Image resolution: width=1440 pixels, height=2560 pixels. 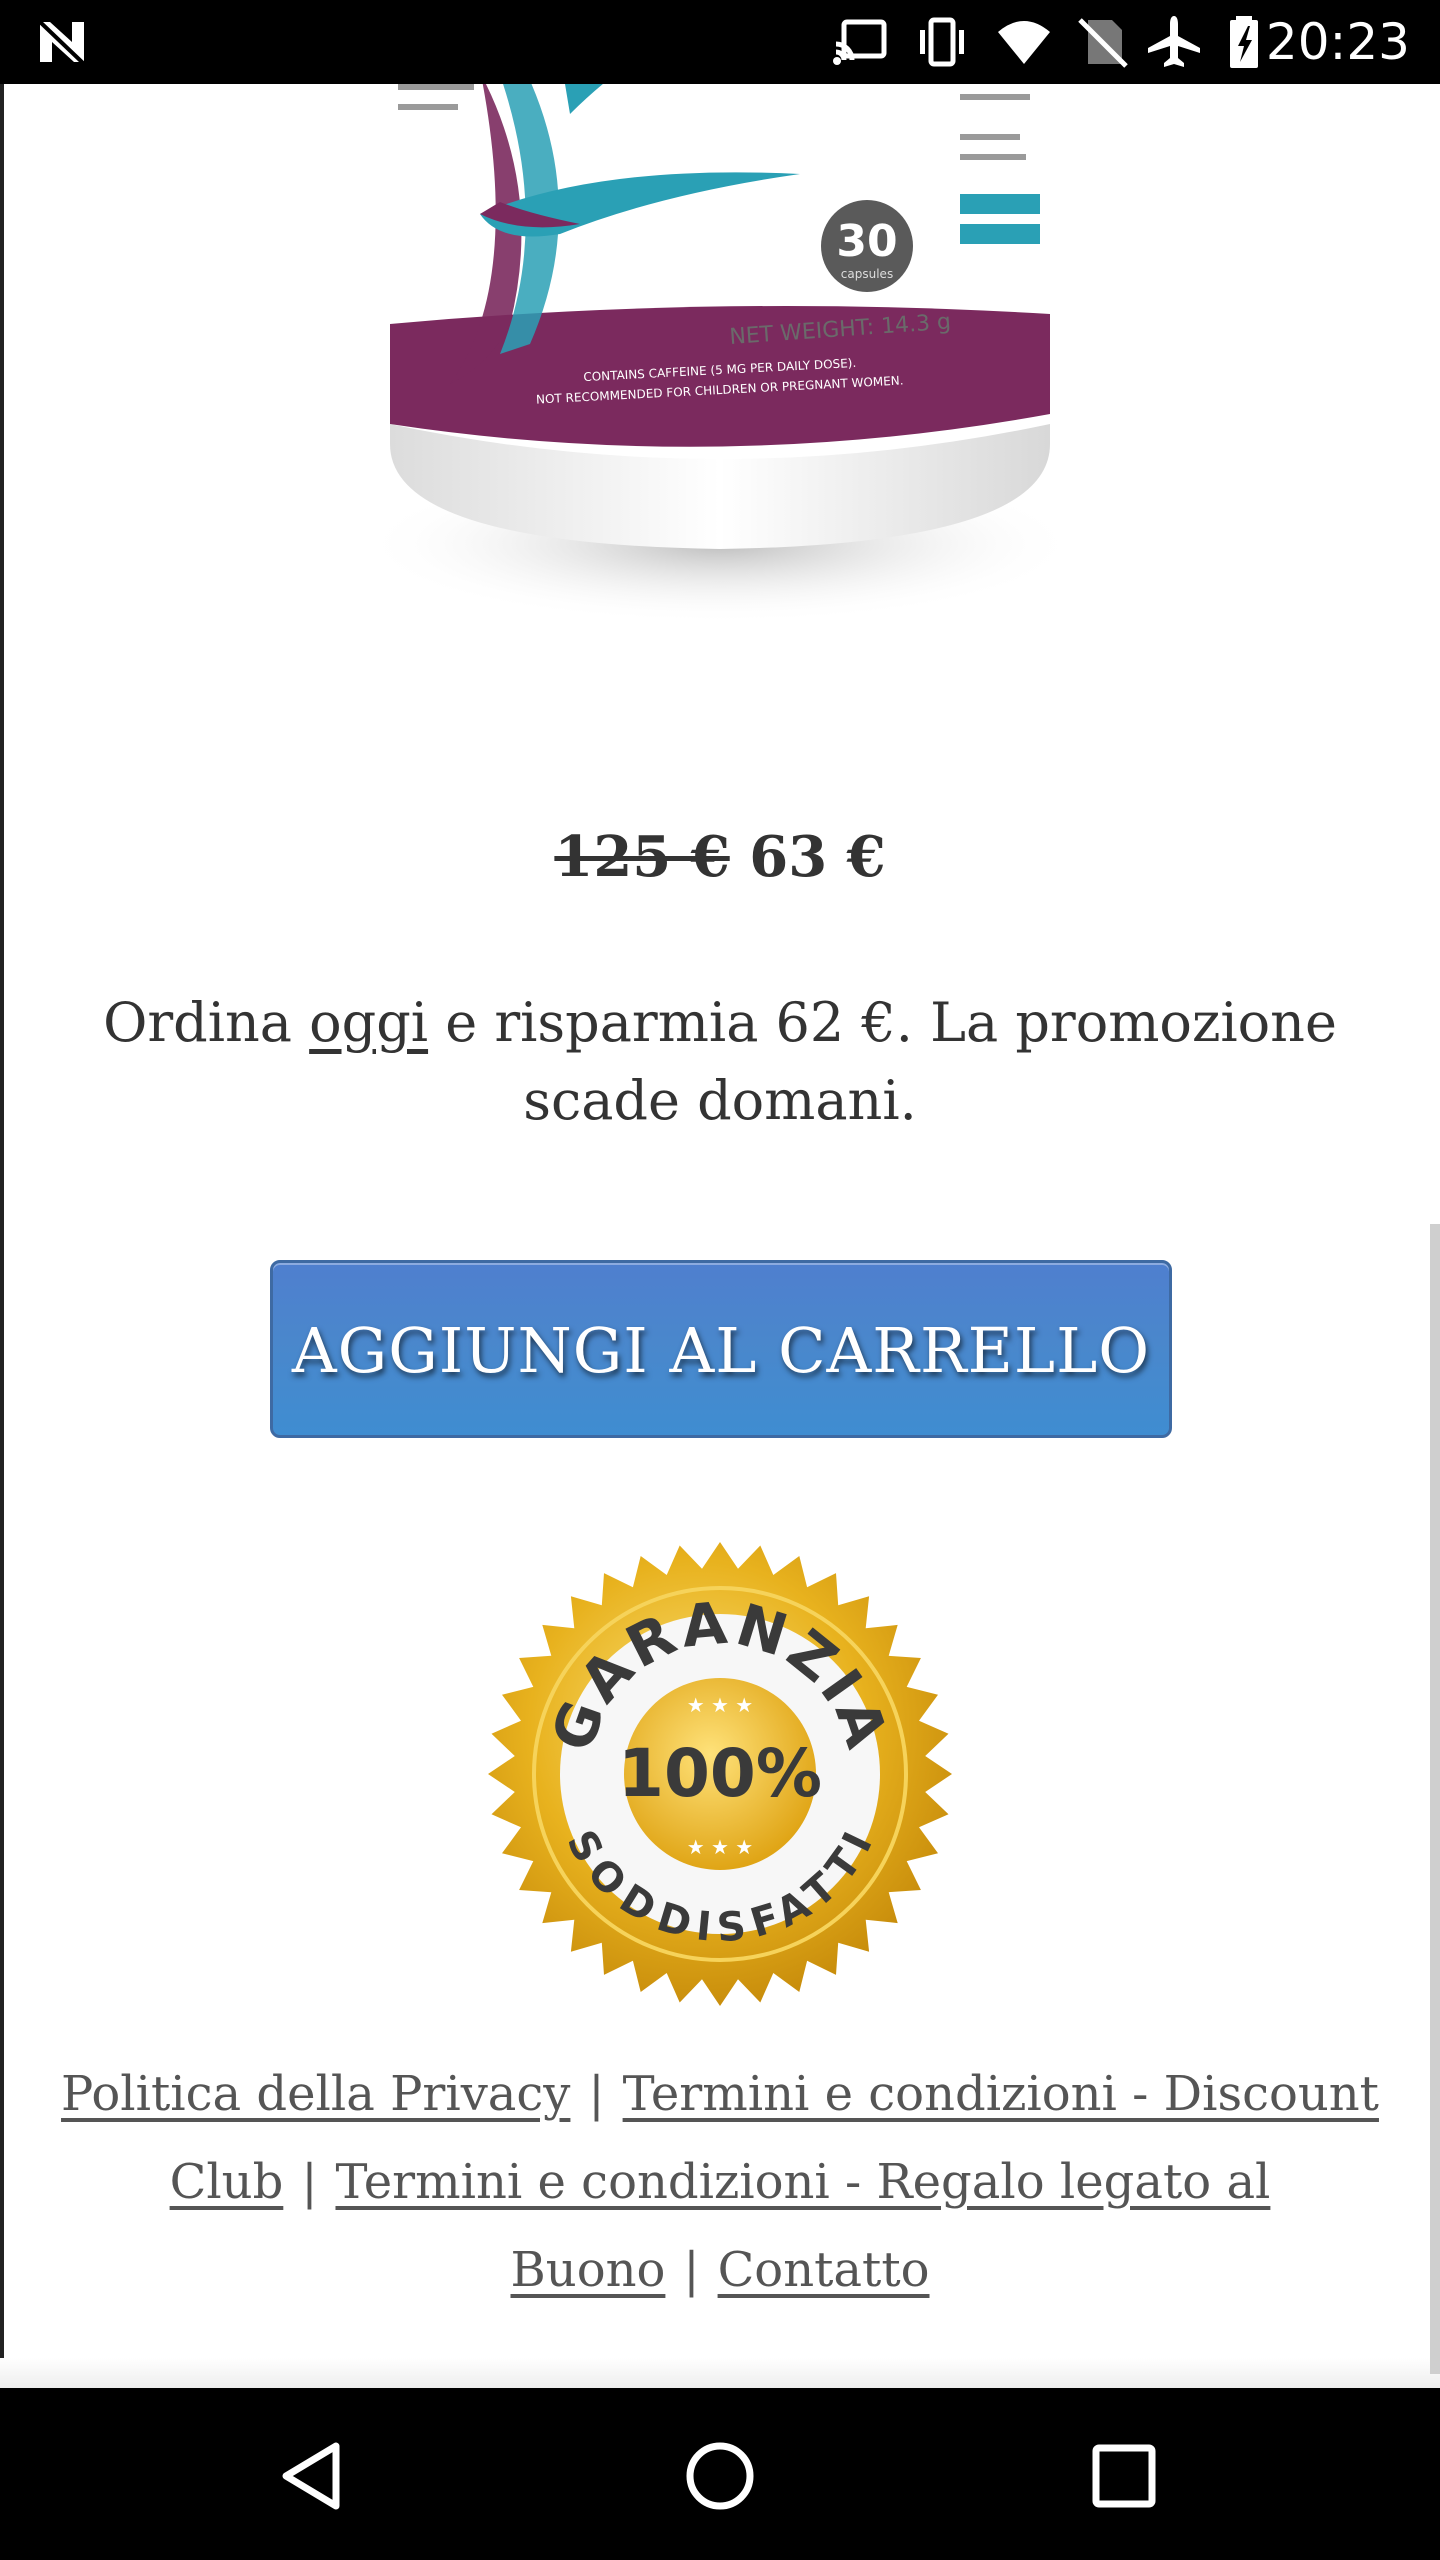 What do you see at coordinates (316, 2476) in the screenshot?
I see `back-icon` at bounding box center [316, 2476].